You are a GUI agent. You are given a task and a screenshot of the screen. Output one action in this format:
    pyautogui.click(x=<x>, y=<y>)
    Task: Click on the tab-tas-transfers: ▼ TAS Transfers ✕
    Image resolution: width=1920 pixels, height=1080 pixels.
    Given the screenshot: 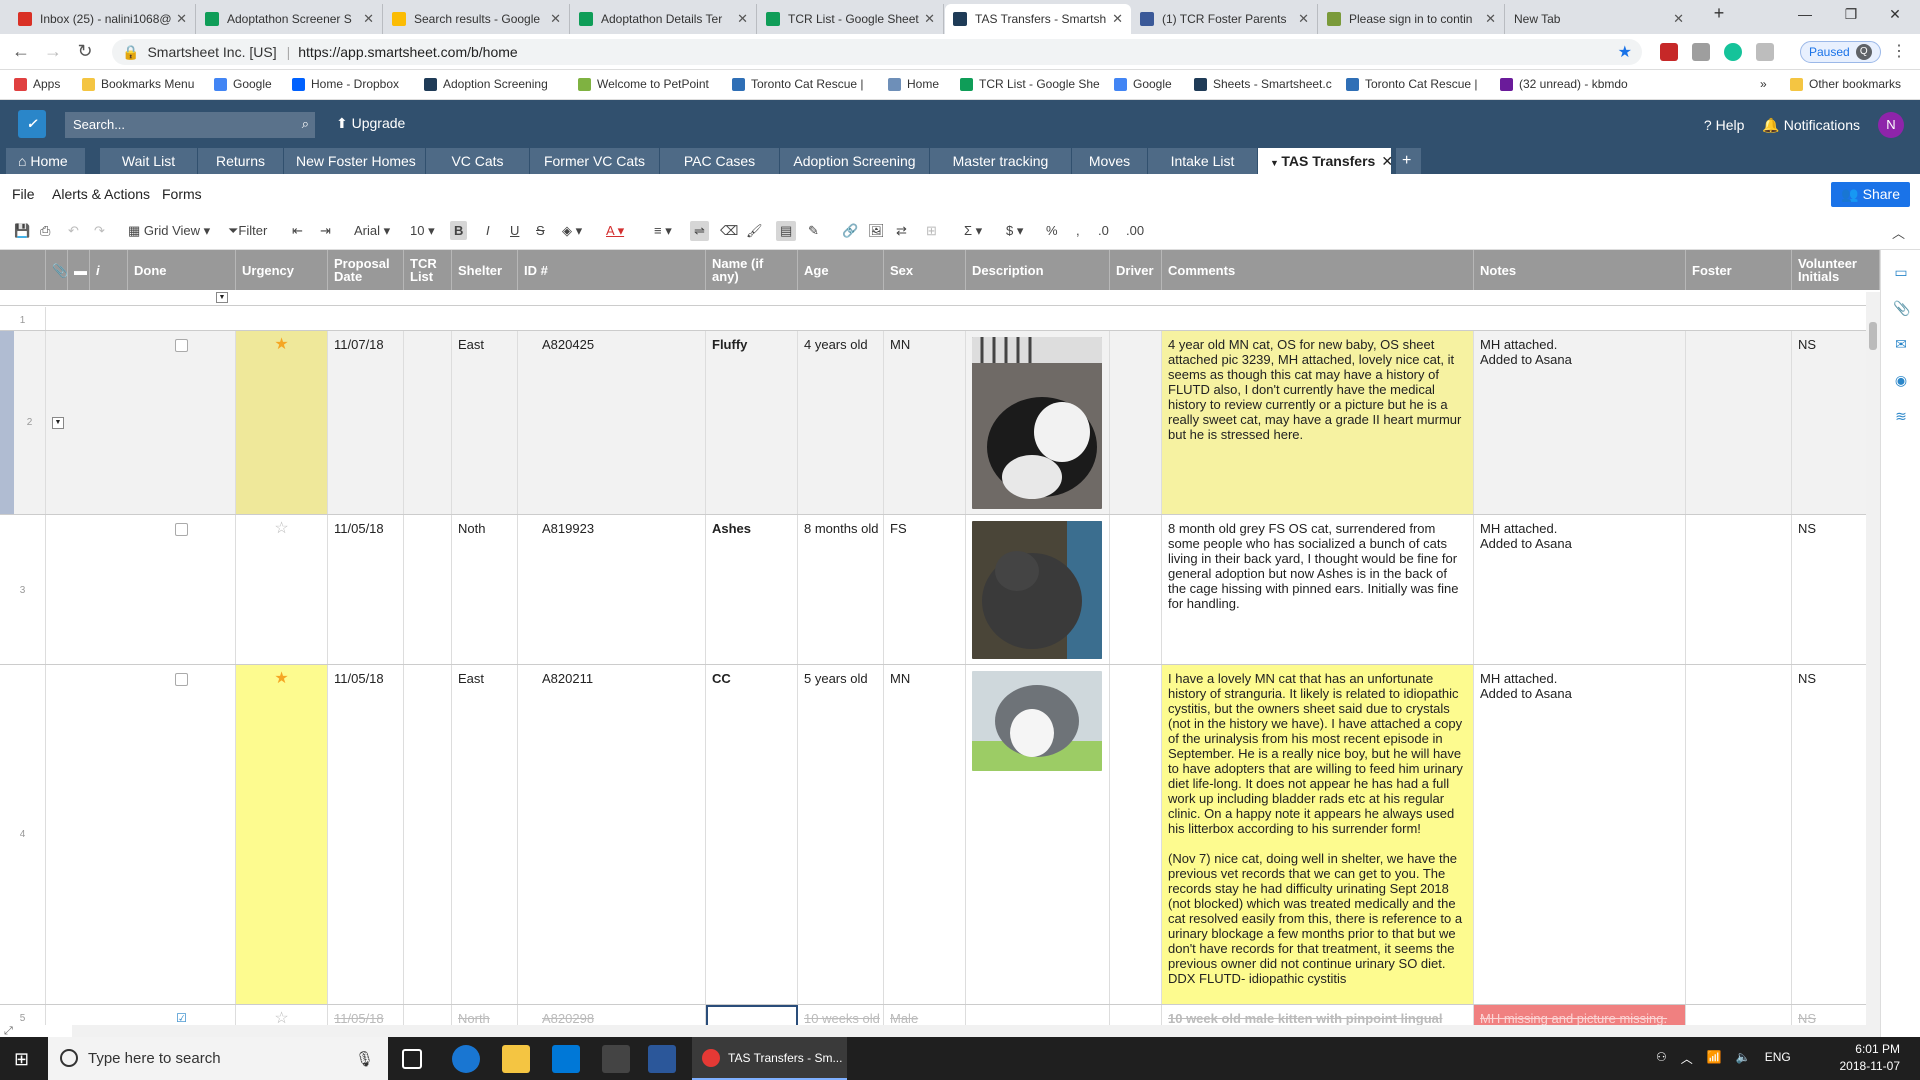 What is the action you would take?
    pyautogui.click(x=1325, y=161)
    